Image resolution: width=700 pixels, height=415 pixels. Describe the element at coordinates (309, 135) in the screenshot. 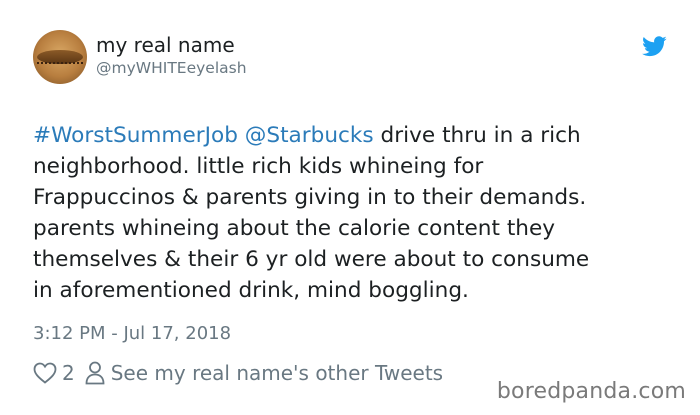

I see `mention-link: @Starbucks` at that location.